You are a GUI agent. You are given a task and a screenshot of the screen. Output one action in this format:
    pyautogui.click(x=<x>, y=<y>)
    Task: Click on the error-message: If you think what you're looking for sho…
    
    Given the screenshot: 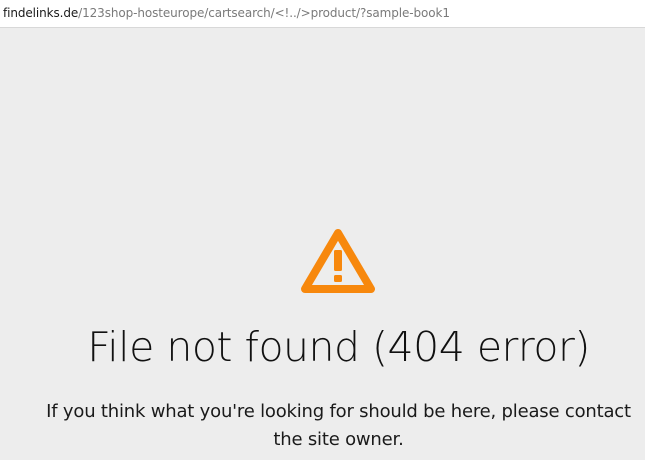 What is the action you would take?
    pyautogui.click(x=338, y=425)
    